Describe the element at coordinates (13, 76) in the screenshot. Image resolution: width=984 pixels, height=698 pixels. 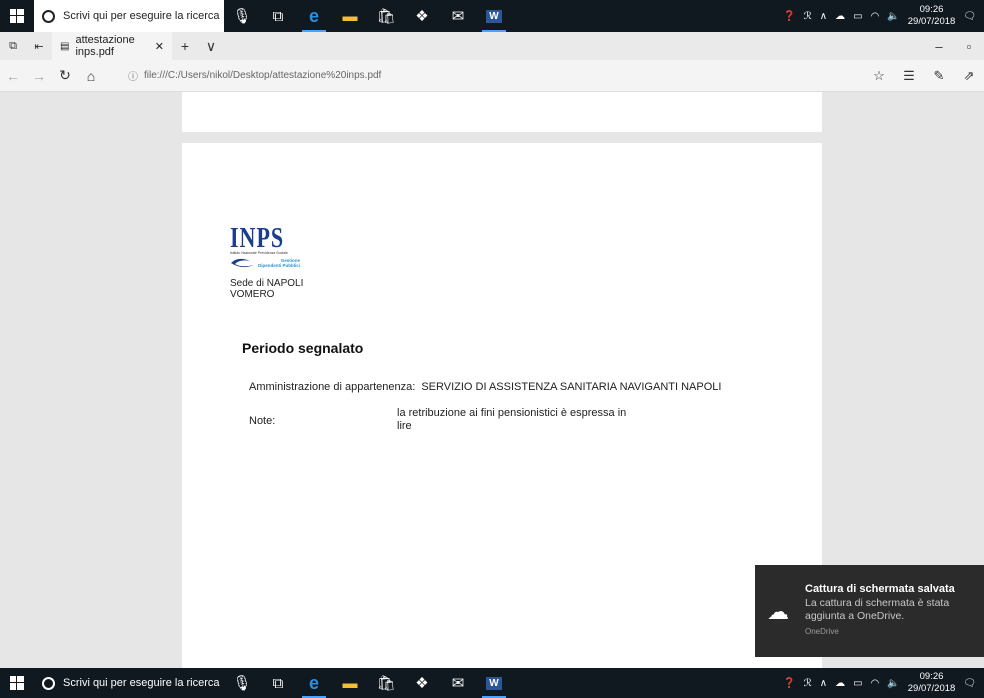
I see `back-icon: ←` at that location.